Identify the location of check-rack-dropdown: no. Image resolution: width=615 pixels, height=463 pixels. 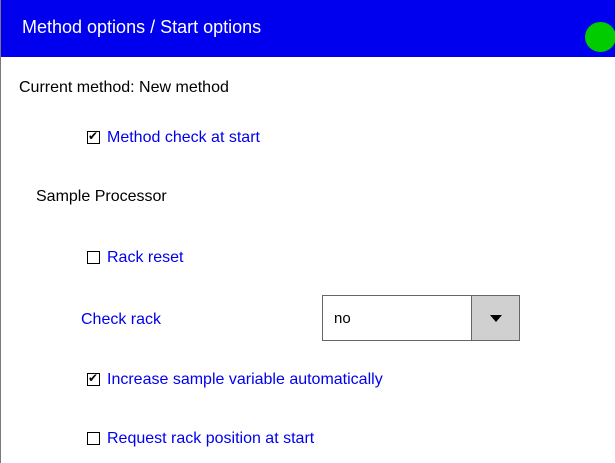
(421, 318).